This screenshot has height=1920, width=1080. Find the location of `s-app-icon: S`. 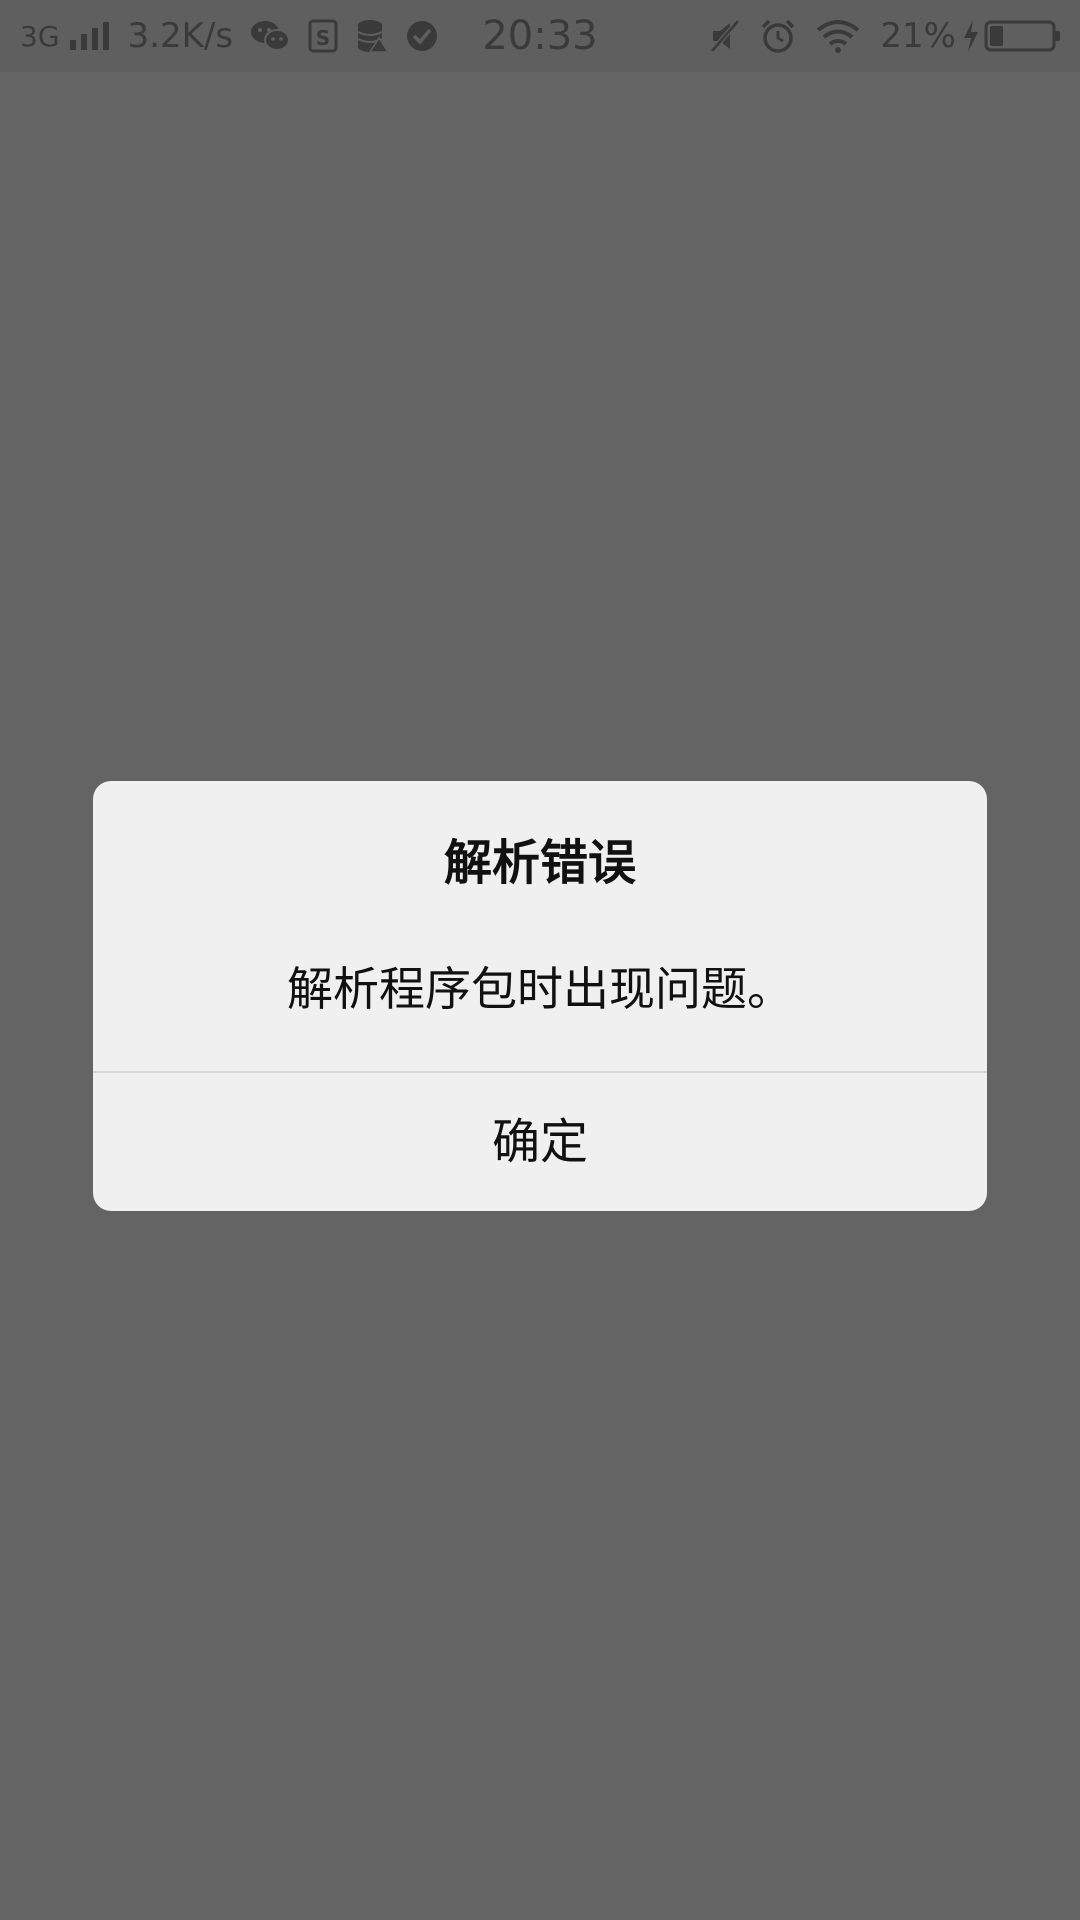

s-app-icon: S is located at coordinates (323, 36).